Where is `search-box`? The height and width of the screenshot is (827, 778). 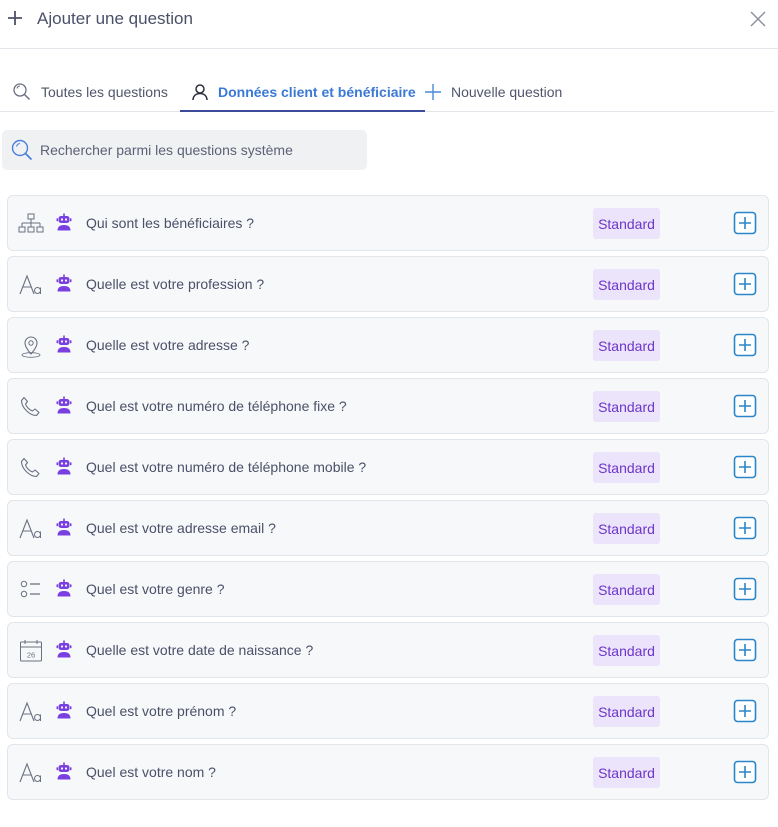
search-box is located at coordinates (184, 150).